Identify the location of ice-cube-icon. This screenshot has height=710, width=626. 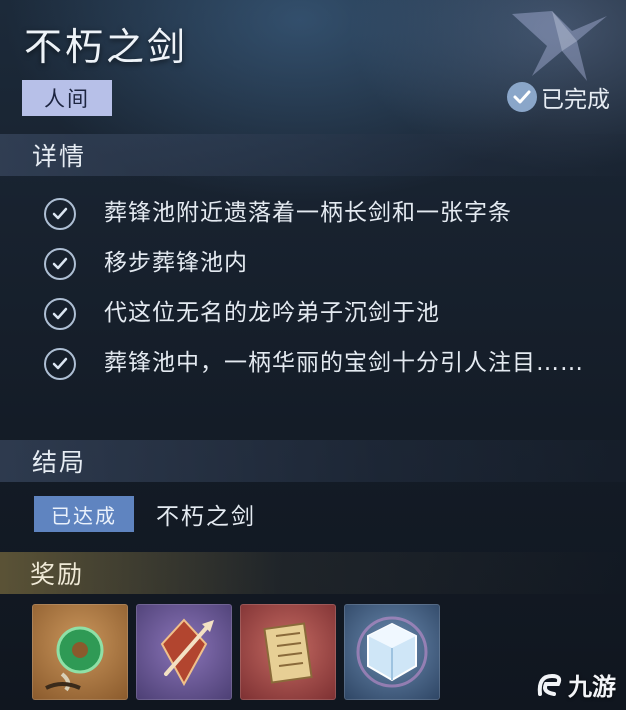
(392, 652).